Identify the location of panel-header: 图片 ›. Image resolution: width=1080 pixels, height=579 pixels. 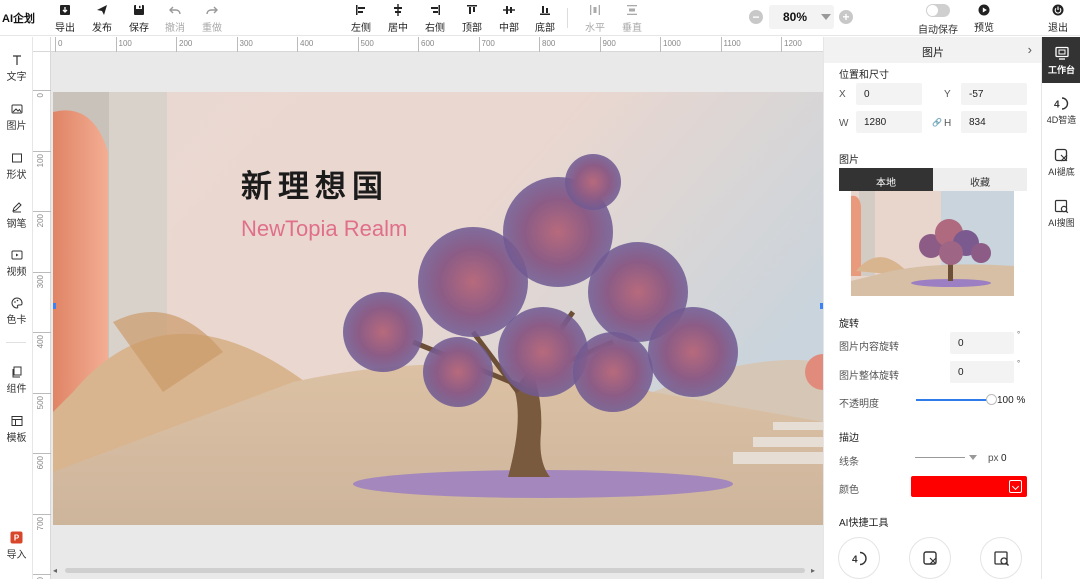
(932, 50).